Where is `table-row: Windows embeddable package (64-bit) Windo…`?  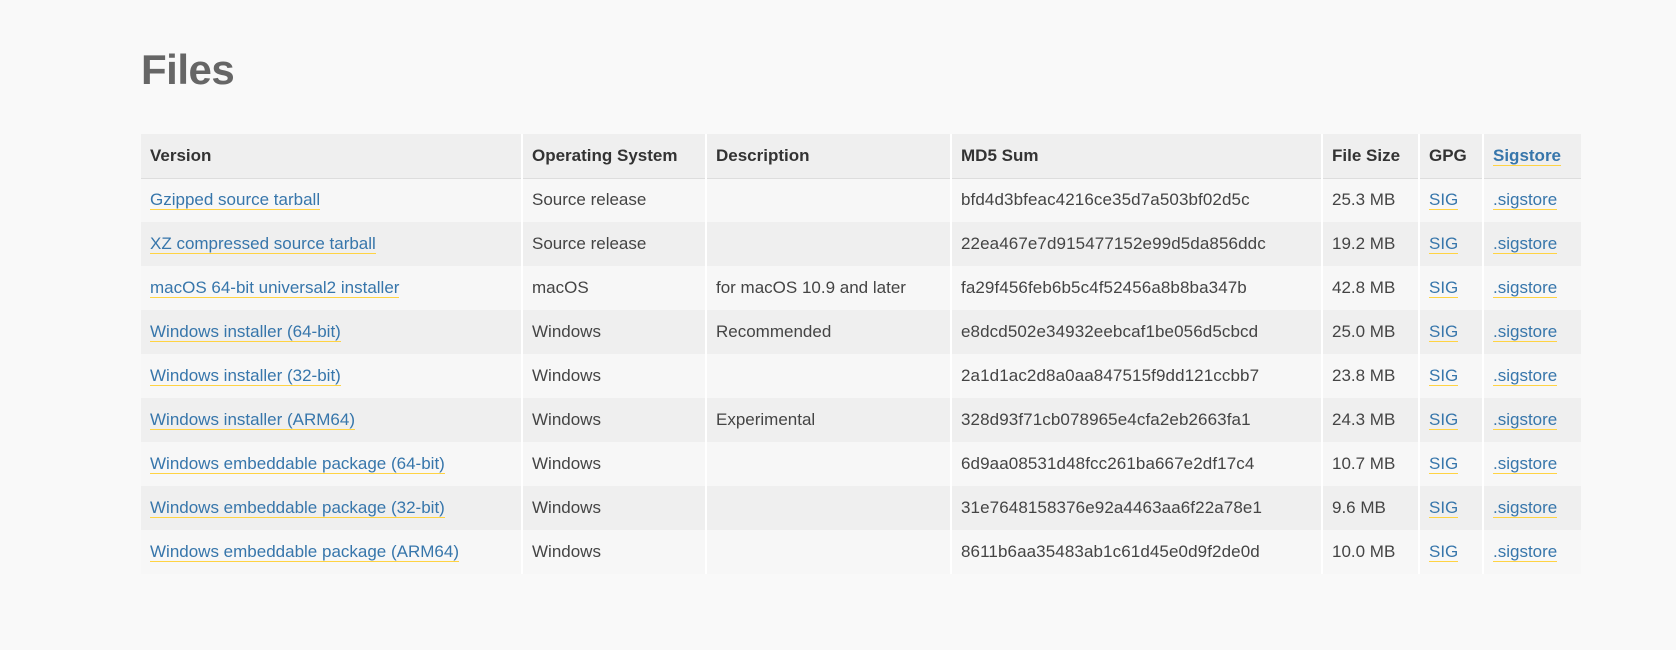
table-row: Windows embeddable package (64-bit) Windo… is located at coordinates (861, 464).